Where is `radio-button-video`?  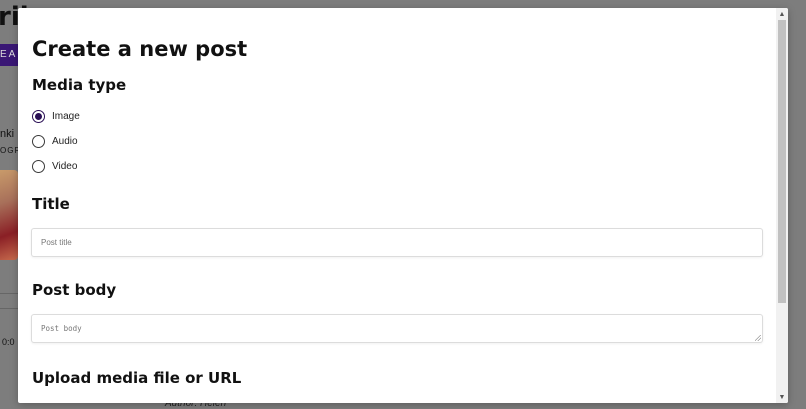 radio-button-video is located at coordinates (38, 166).